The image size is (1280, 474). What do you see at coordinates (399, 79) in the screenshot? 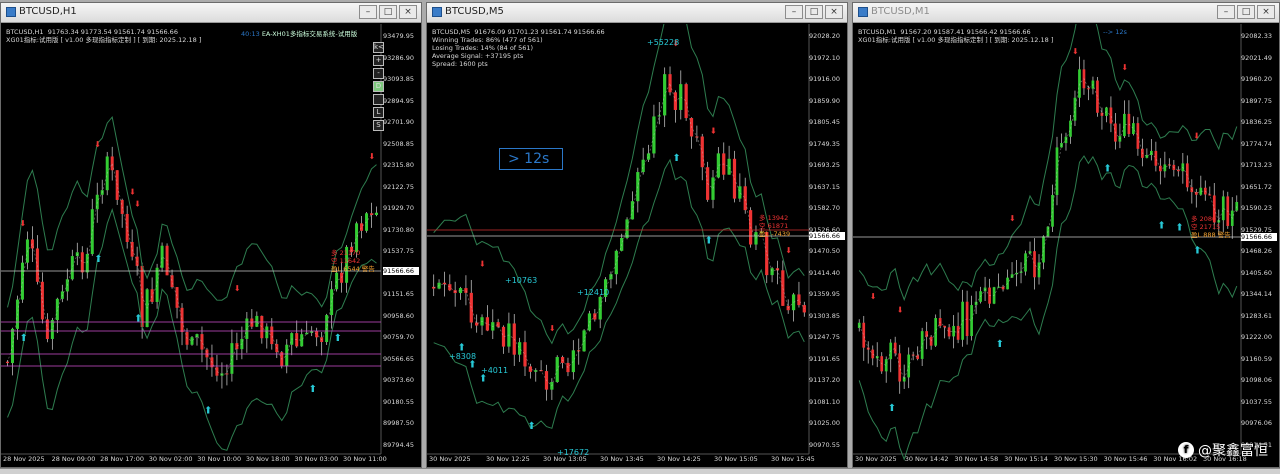
I see `price-tick-label: 93093.85` at bounding box center [399, 79].